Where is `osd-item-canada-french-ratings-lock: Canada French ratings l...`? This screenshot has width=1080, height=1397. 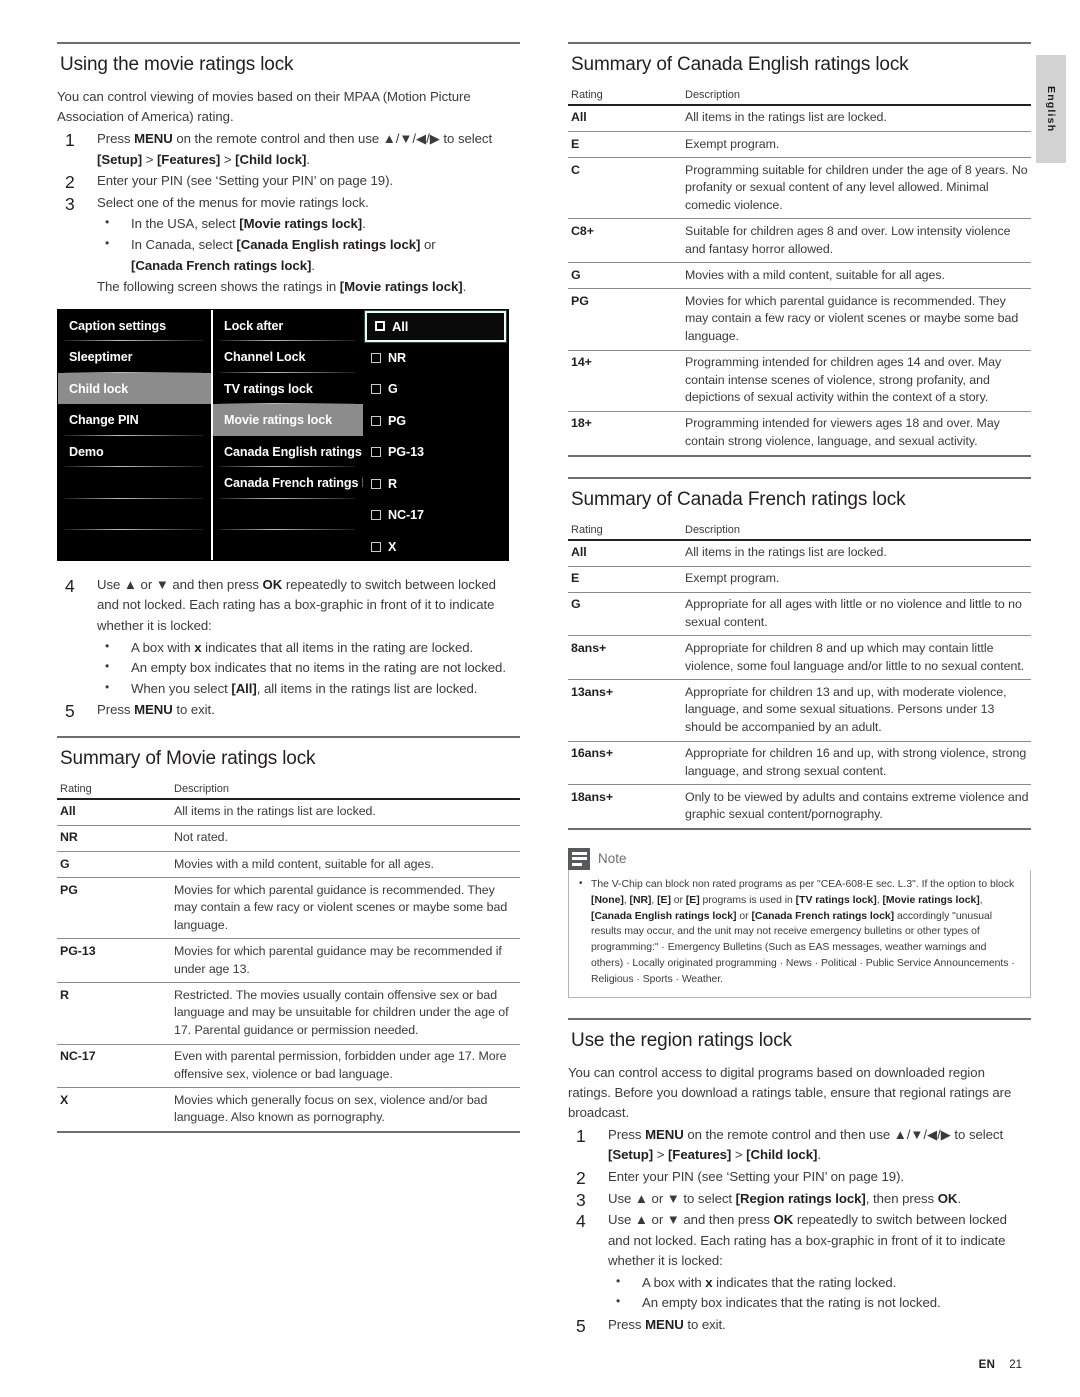 osd-item-canada-french-ratings-lock: Canada French ratings l... is located at coordinates (288, 483).